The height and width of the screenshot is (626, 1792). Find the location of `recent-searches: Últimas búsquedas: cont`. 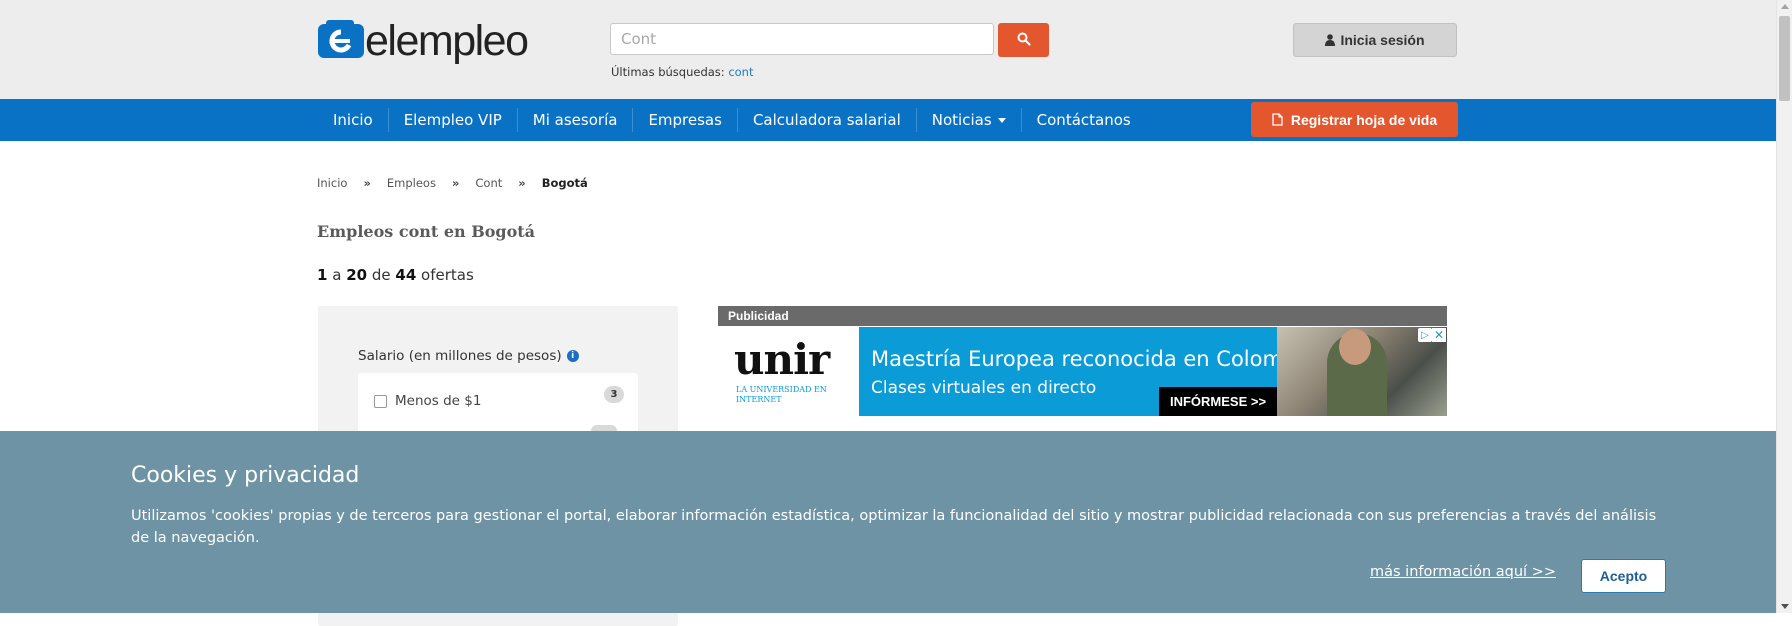

recent-searches: Últimas búsquedas: cont is located at coordinates (682, 72).